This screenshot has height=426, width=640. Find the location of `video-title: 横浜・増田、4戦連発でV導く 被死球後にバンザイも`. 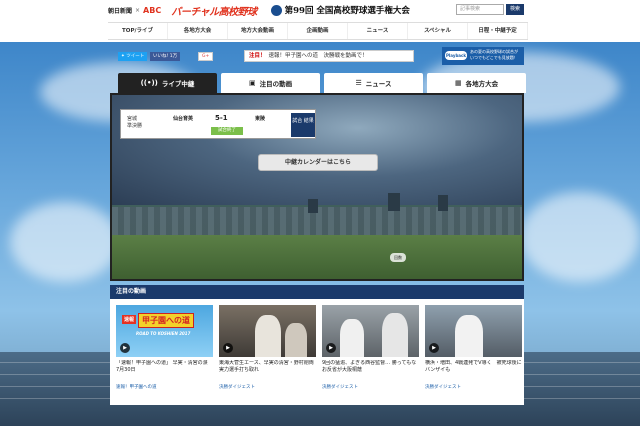

video-title: 横浜・増田、4戦連発でV導く 被死球後にバンザイも is located at coordinates (473, 371).